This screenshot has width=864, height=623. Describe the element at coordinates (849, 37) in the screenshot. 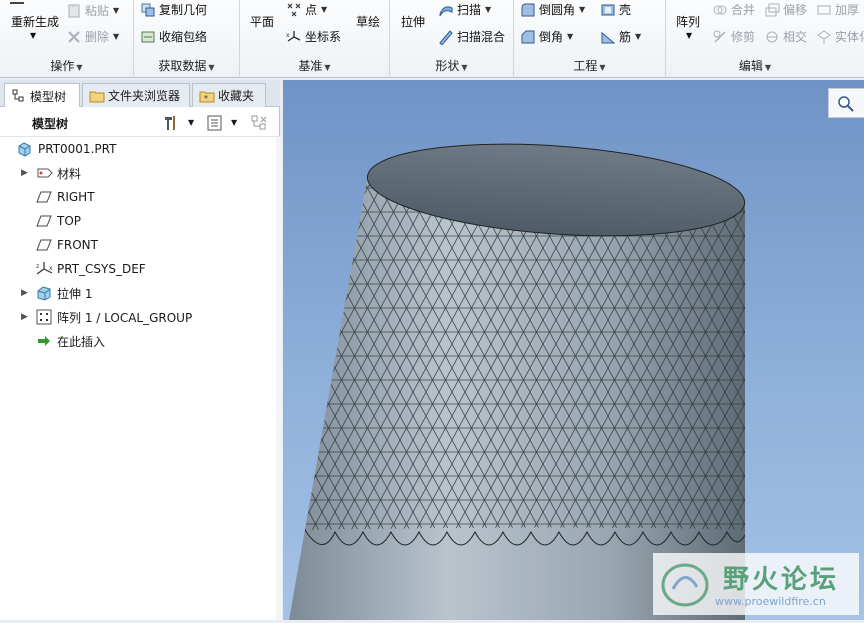

I see `solidify-label: 实体化` at that location.